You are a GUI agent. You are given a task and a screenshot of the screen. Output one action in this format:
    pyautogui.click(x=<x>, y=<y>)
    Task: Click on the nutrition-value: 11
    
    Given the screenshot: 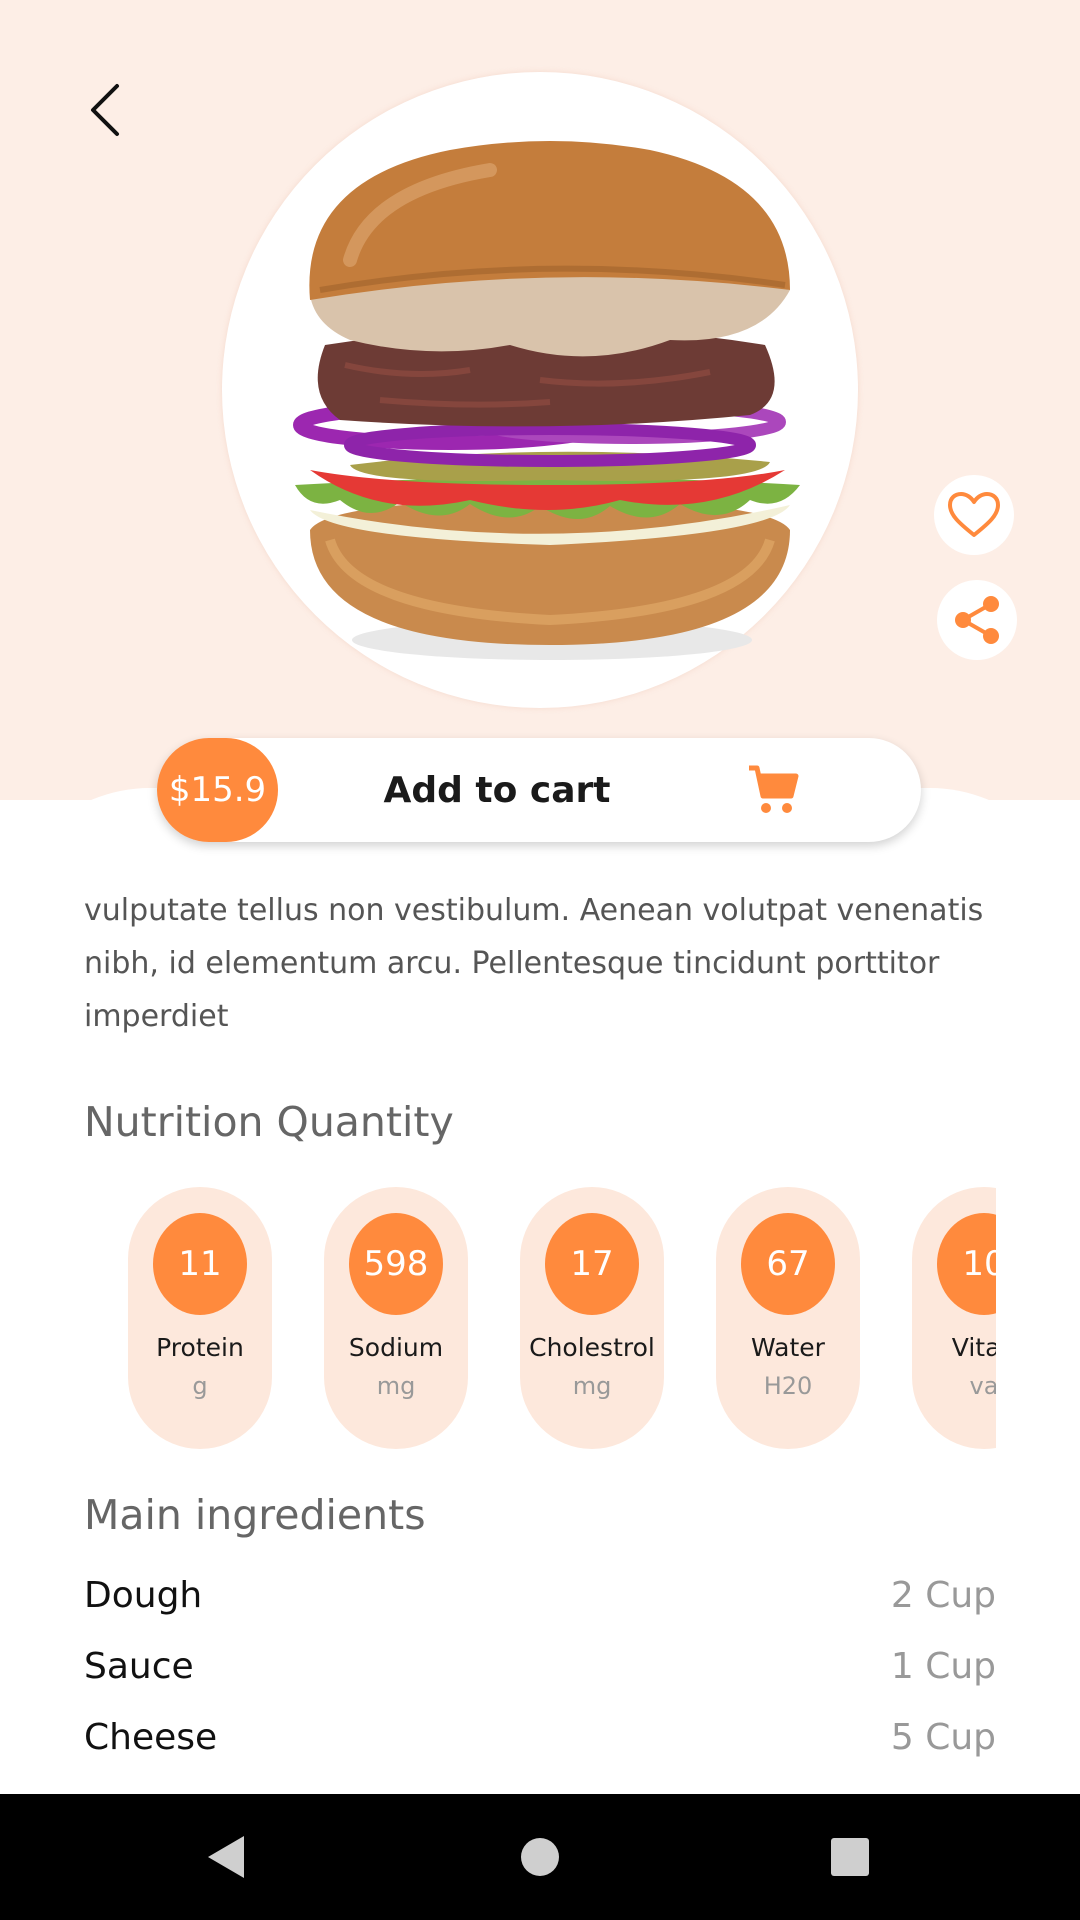 What is the action you would take?
    pyautogui.click(x=200, y=1264)
    